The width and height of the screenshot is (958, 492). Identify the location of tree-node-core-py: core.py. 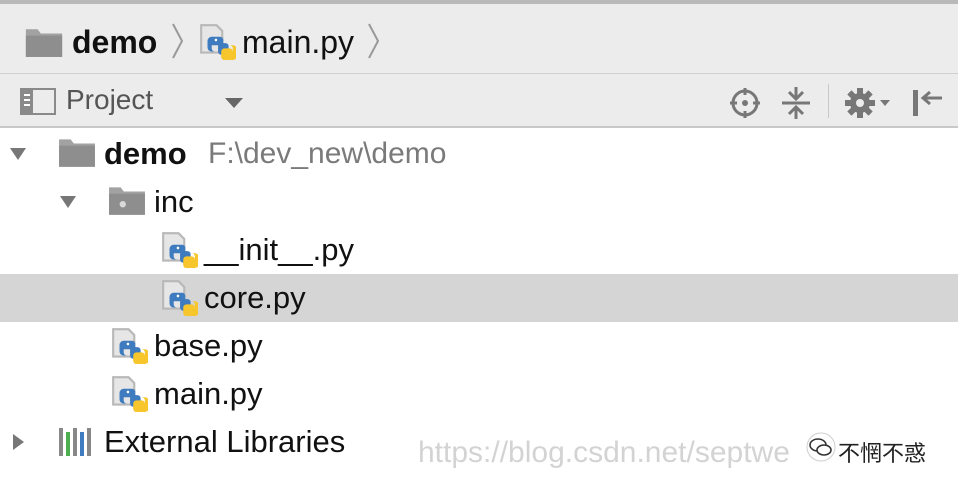
(479, 298).